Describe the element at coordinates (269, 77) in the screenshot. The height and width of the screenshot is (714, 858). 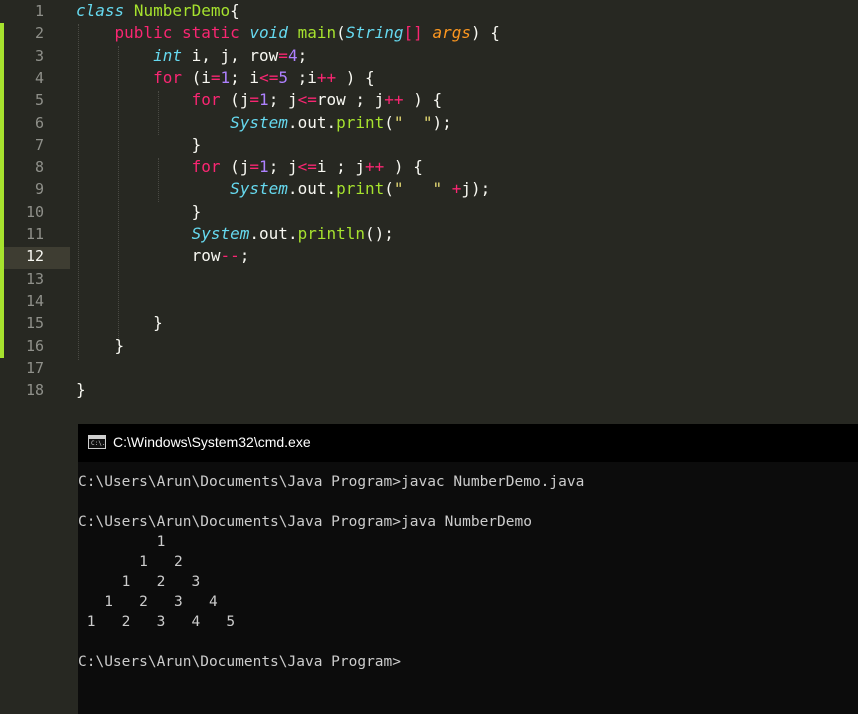
I see `code-token: <=` at that location.